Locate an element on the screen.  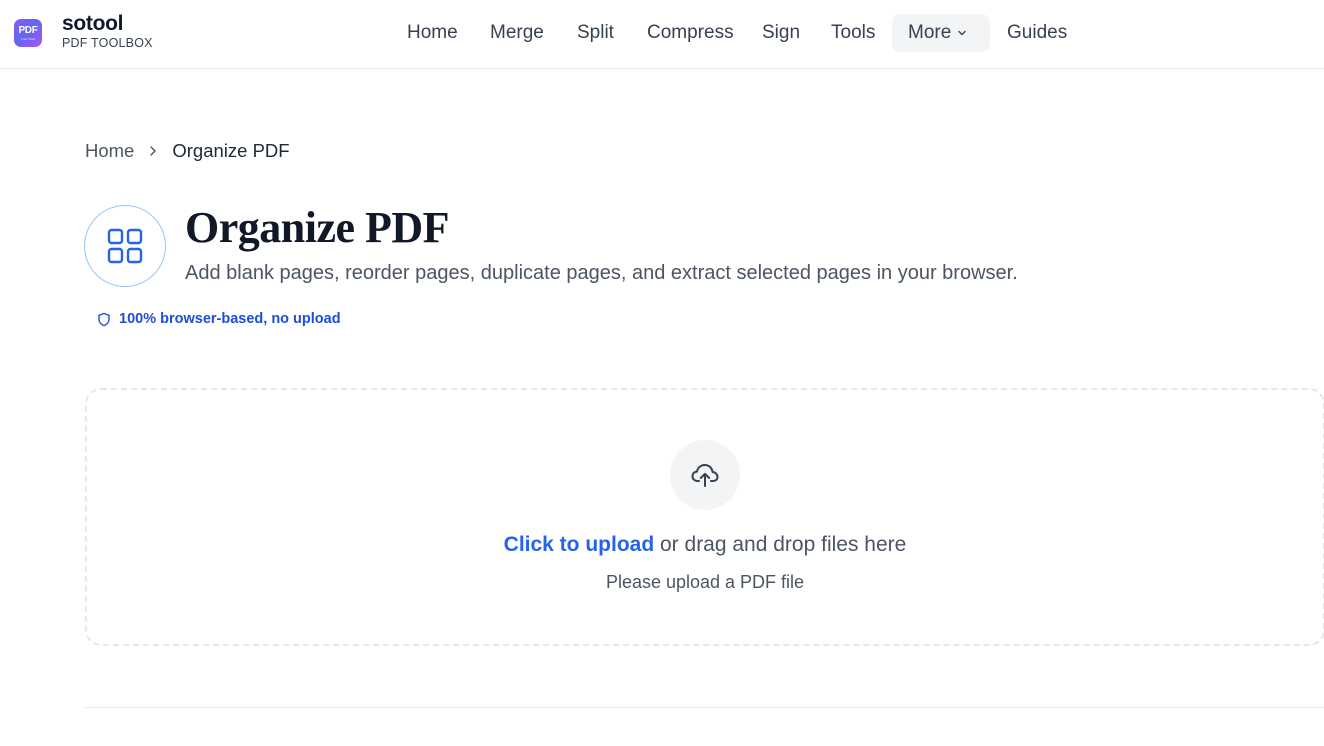
nav-more-label: More is located at coordinates (930, 32).